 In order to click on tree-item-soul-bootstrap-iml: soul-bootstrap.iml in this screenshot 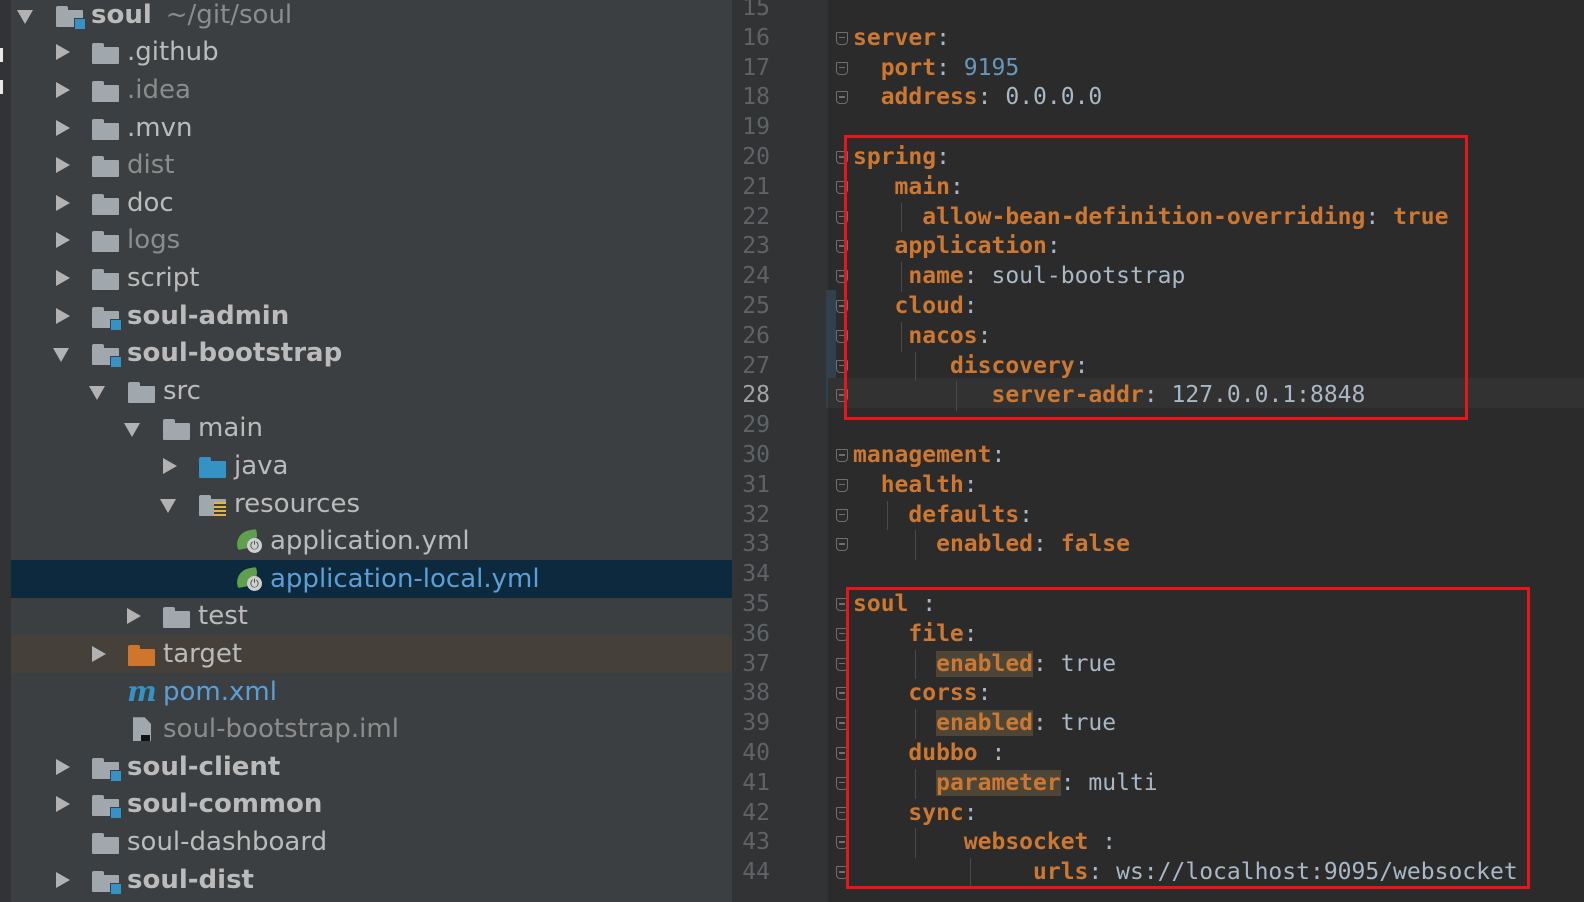, I will do `click(371, 729)`.